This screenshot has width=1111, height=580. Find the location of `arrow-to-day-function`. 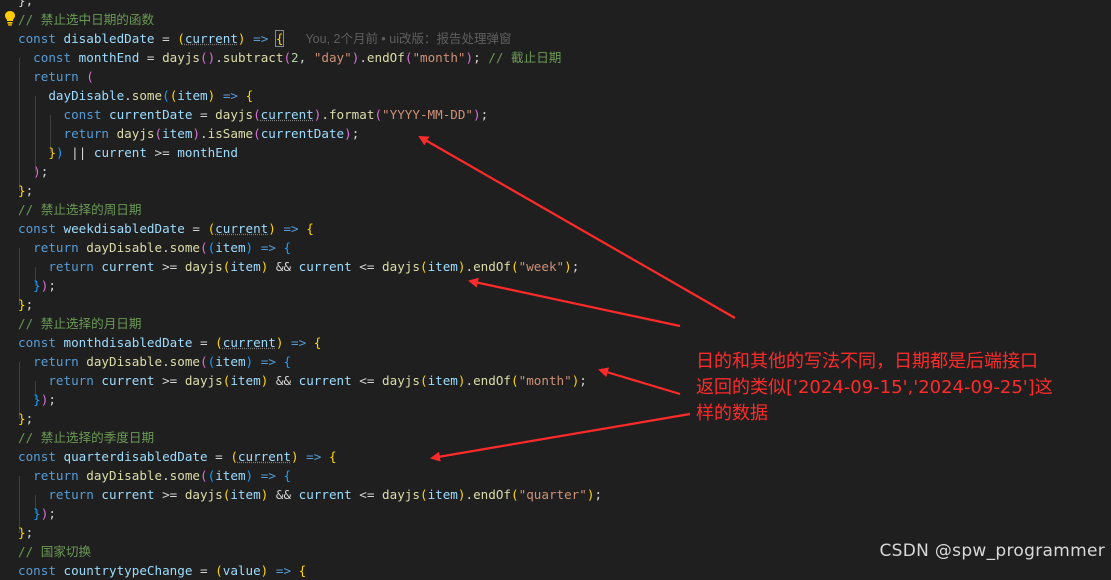

arrow-to-day-function is located at coordinates (577, 227).